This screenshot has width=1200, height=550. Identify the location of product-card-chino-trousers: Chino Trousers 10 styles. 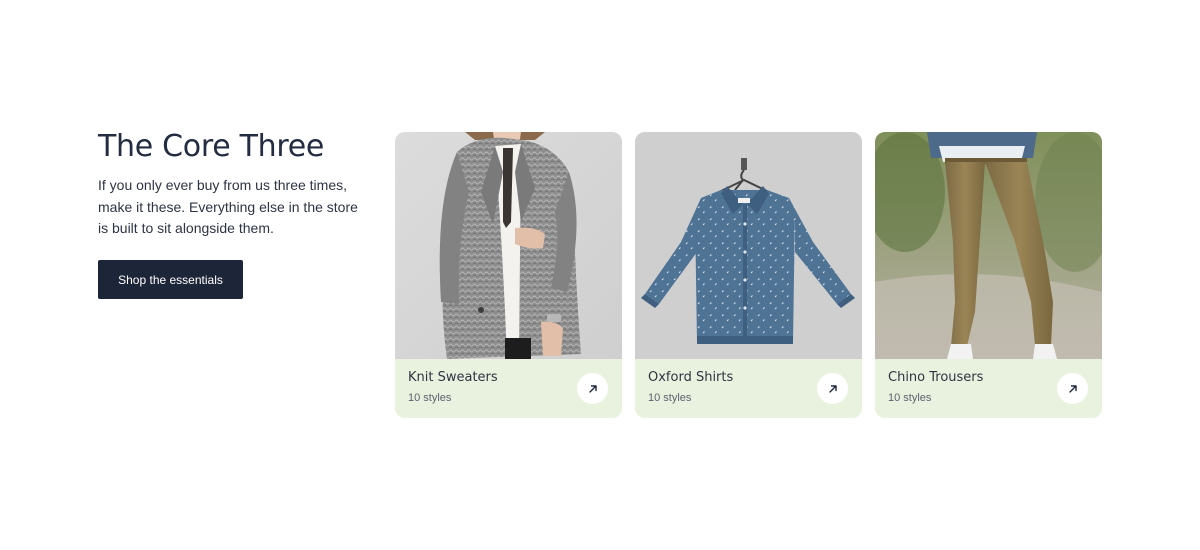
(988, 275).